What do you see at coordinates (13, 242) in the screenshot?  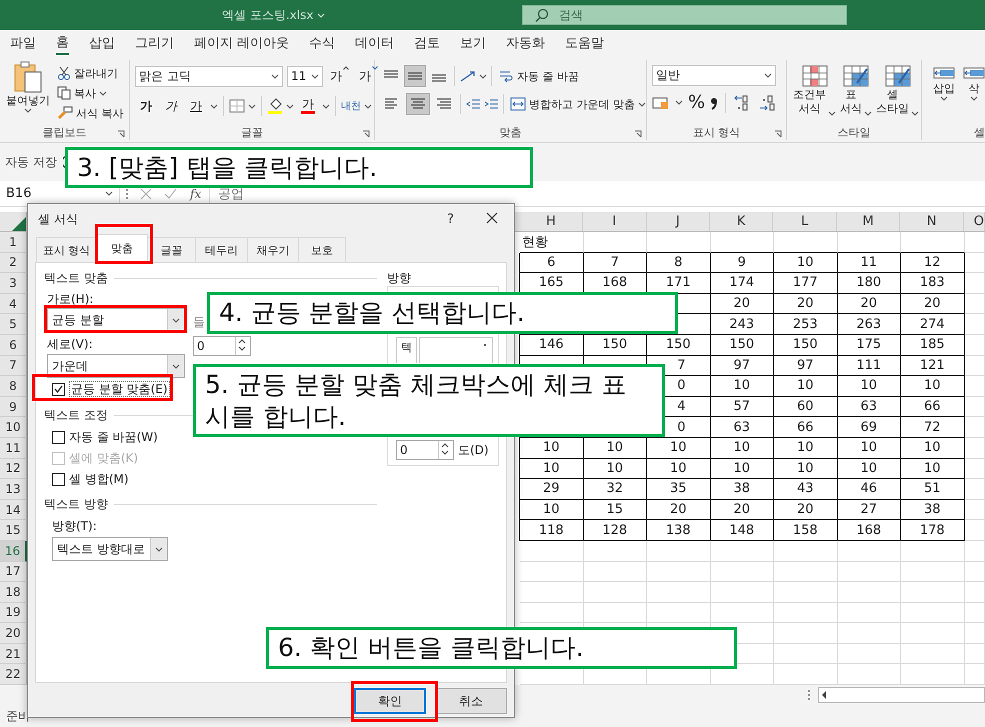 I see `row-header: 1` at bounding box center [13, 242].